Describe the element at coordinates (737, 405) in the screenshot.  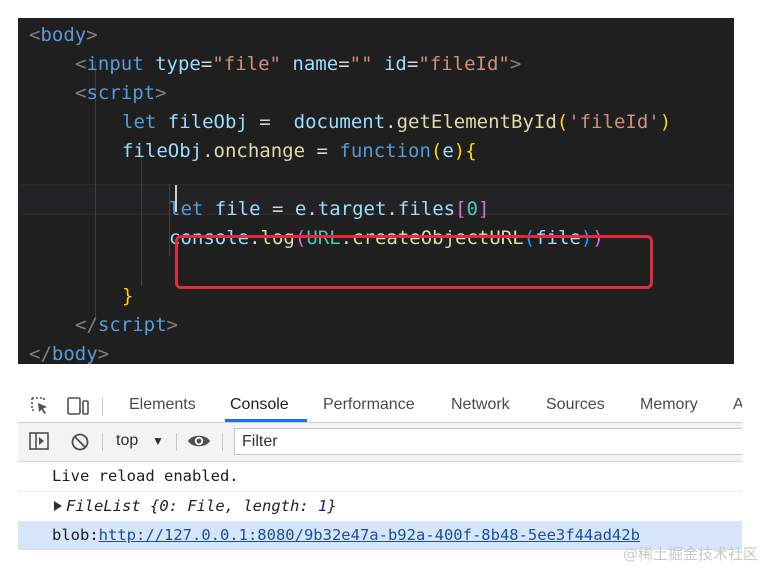
I see `tab-application-truncated: A` at that location.